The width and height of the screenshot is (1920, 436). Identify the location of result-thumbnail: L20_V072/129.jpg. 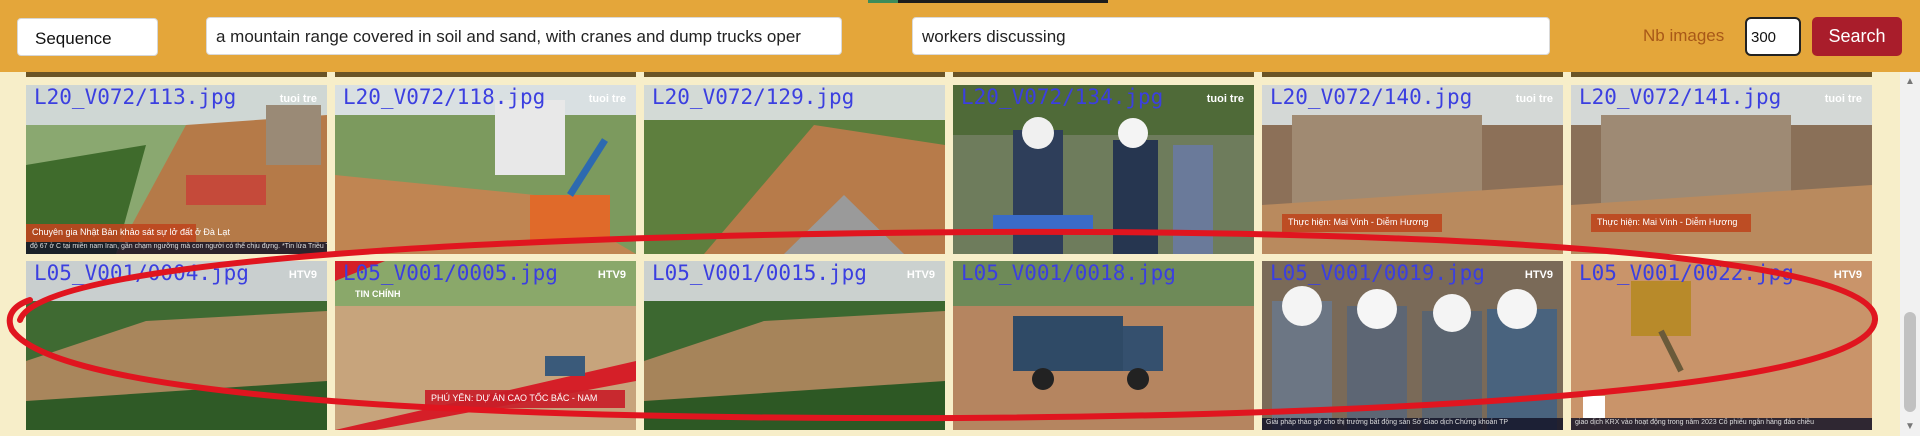
(794, 169).